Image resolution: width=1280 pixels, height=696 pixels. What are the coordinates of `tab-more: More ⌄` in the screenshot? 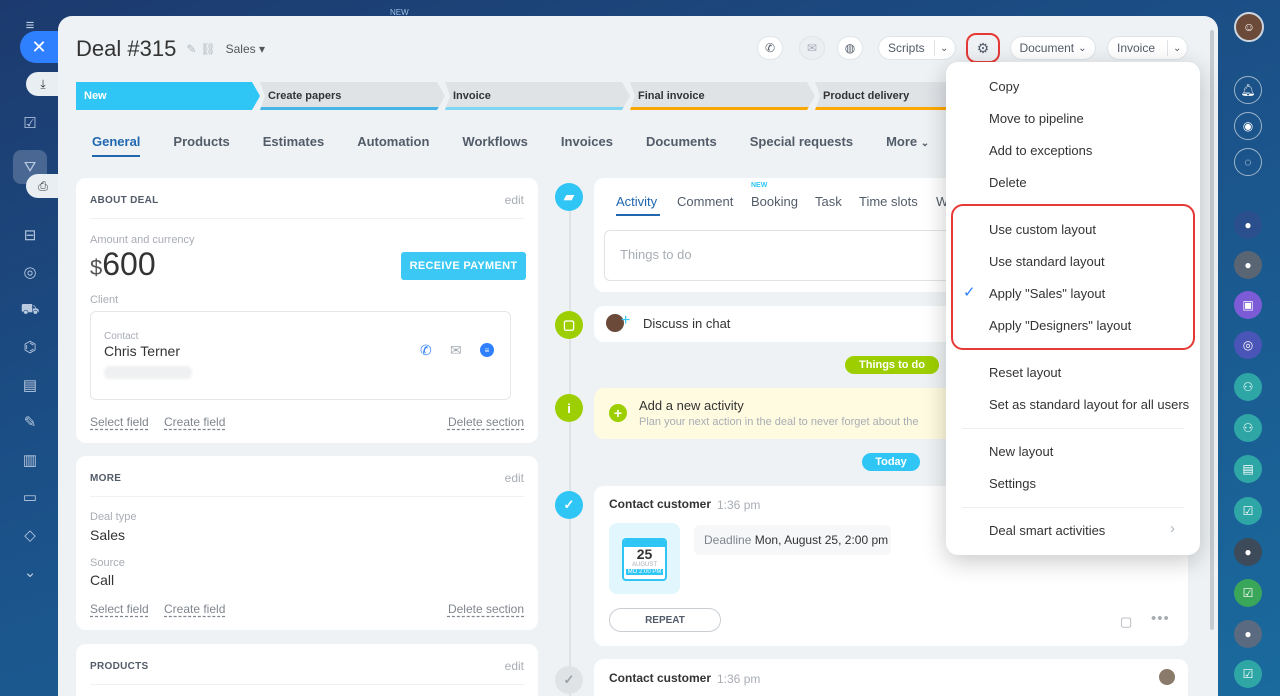 It's located at (907, 144).